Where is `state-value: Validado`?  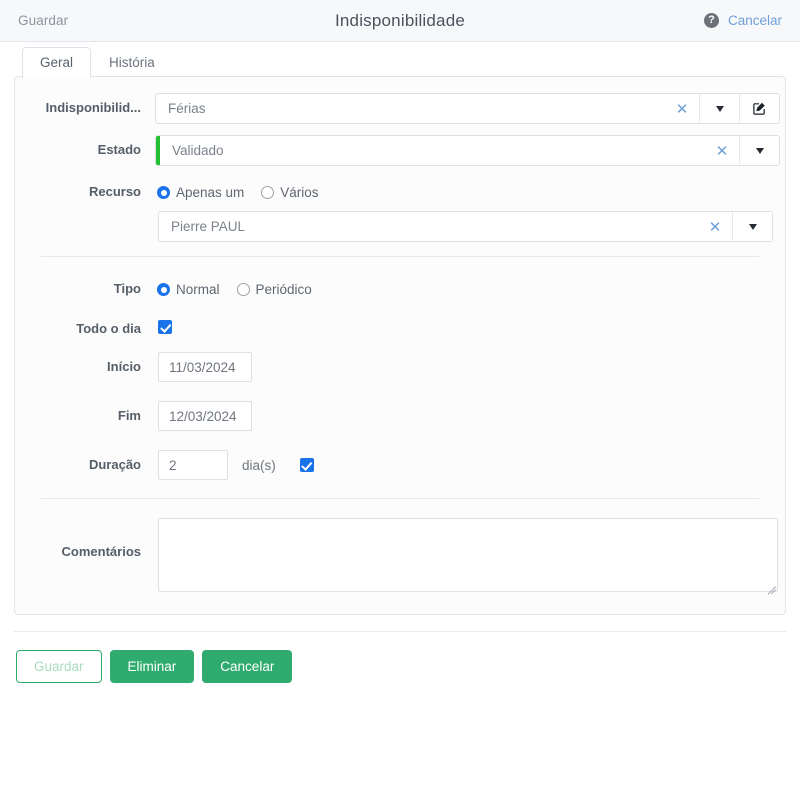 state-value: Validado is located at coordinates (432, 150).